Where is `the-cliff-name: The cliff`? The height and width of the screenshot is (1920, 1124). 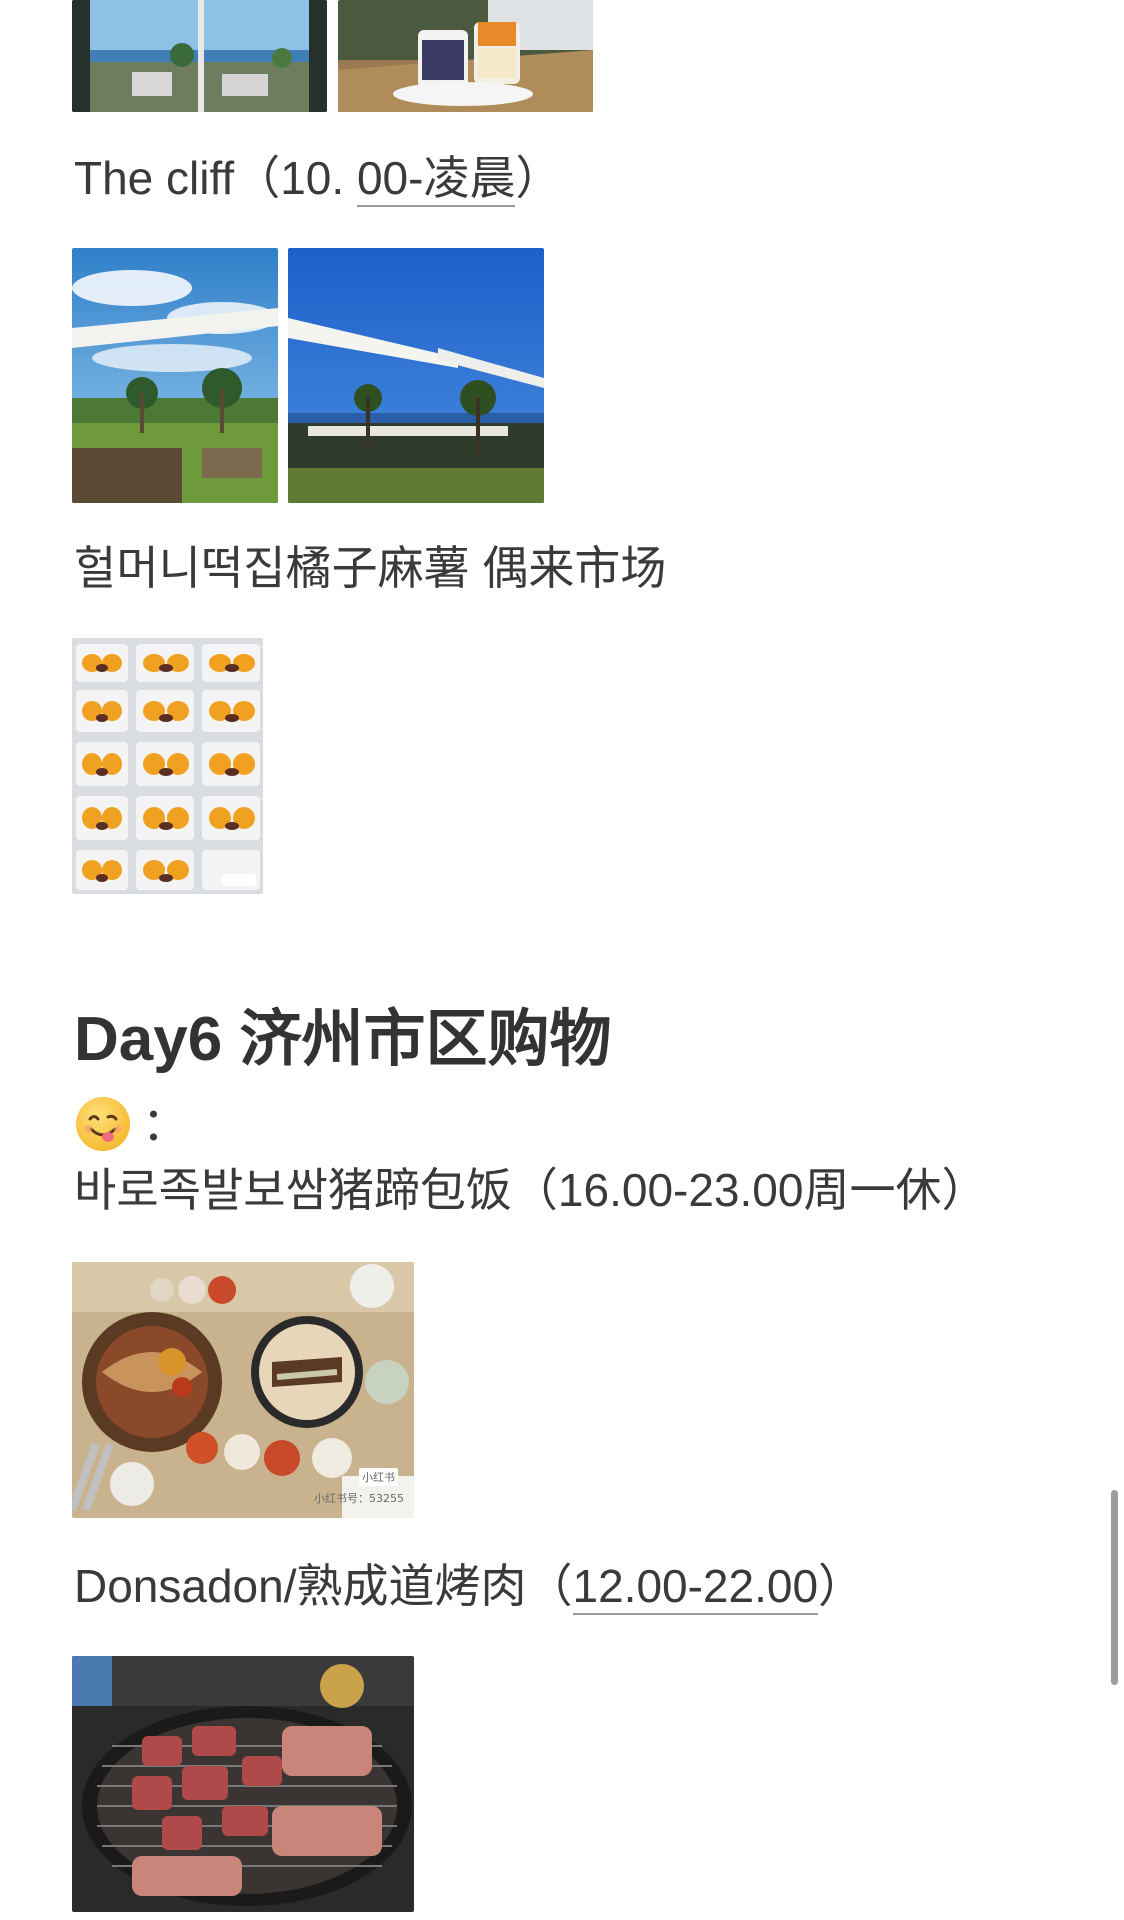
the-cliff-name: The cliff is located at coordinates (154, 178).